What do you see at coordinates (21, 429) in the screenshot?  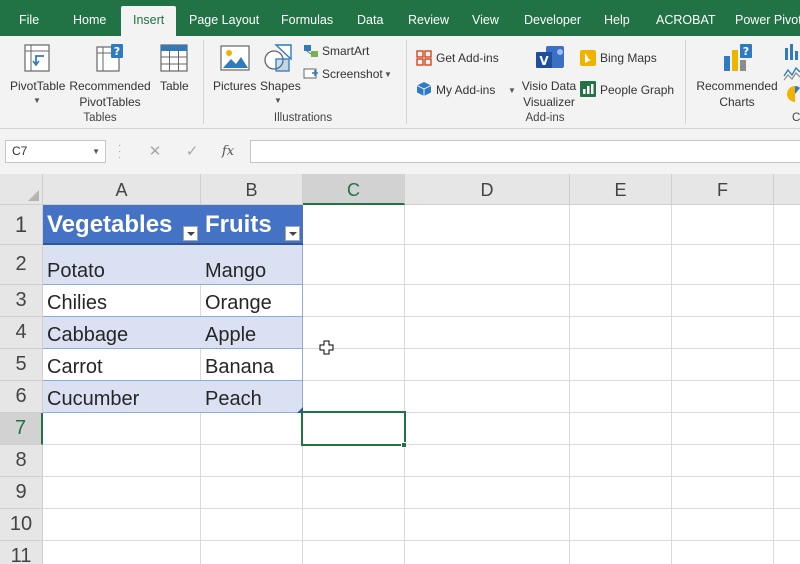 I see `row-header-7: 7` at bounding box center [21, 429].